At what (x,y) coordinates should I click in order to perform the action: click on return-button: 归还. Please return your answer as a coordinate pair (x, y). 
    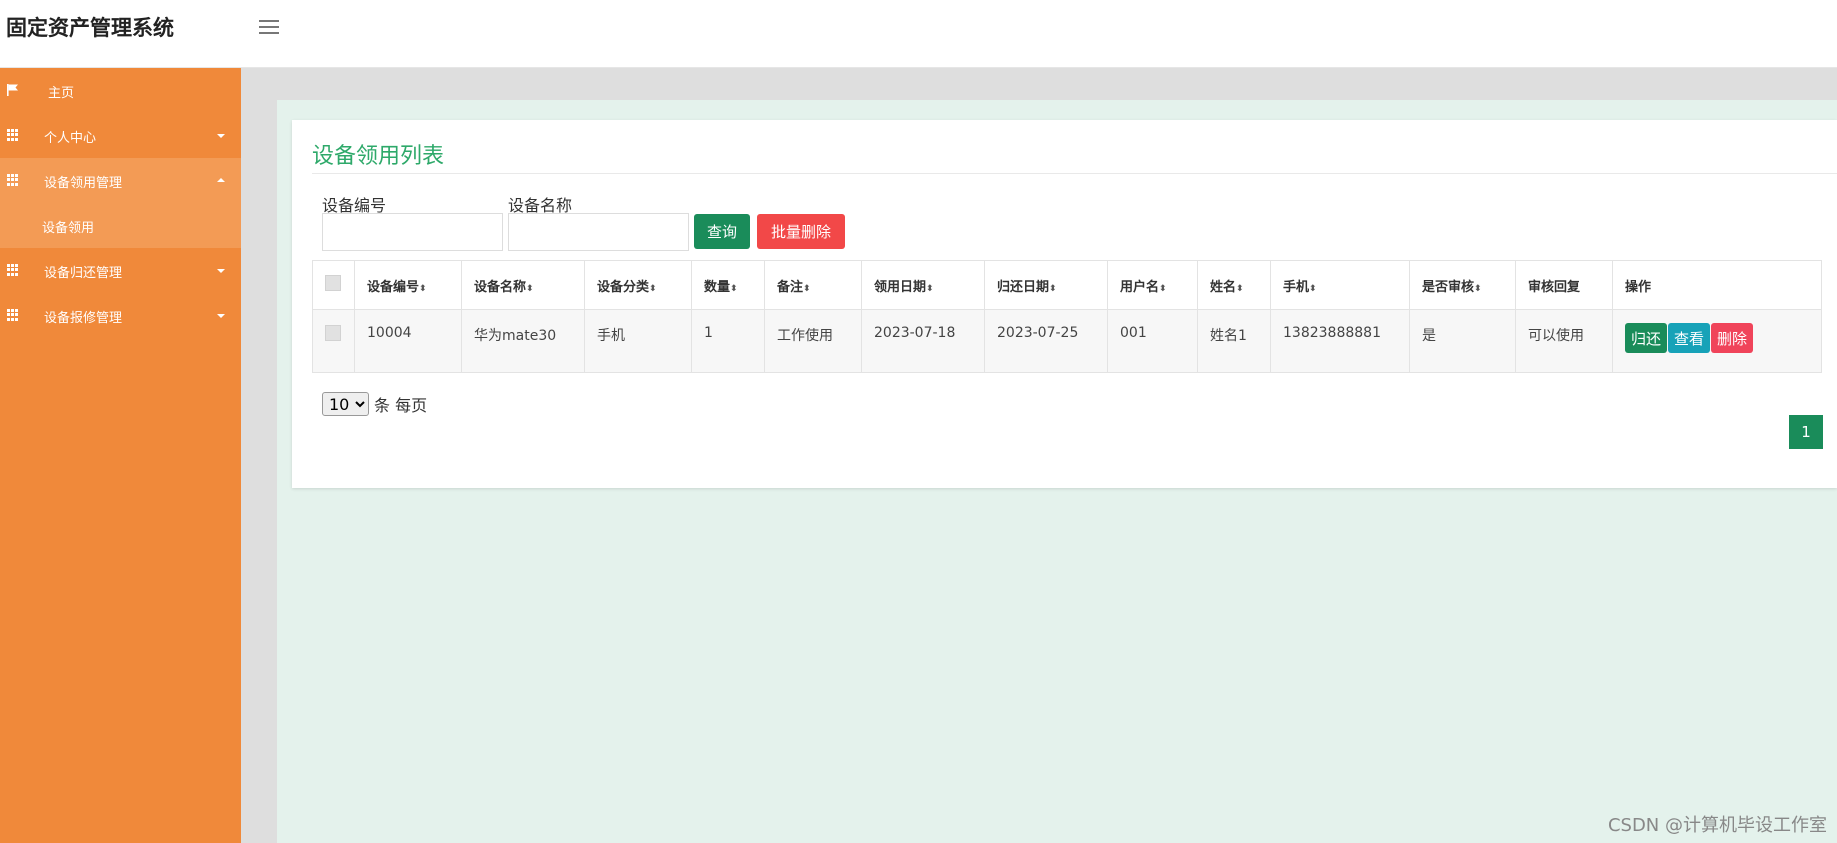
    Looking at the image, I should click on (1646, 338).